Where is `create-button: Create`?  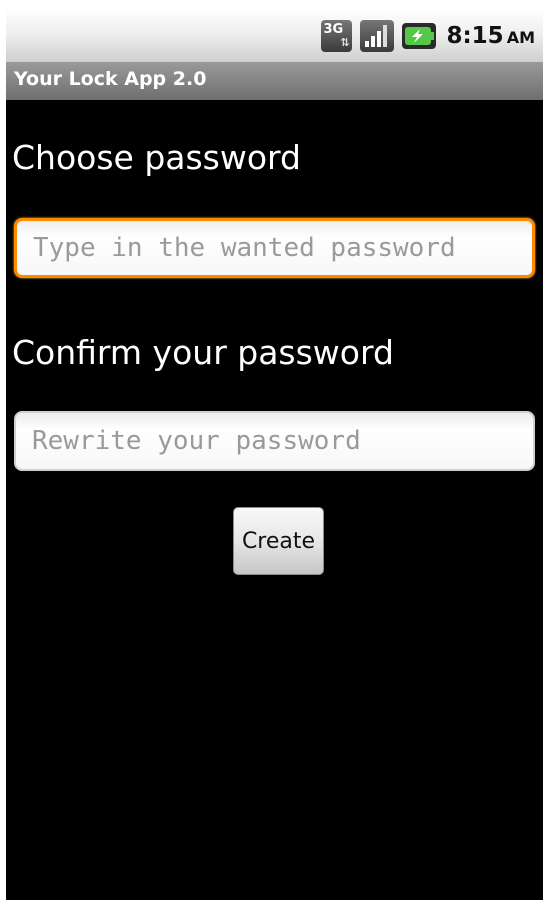
create-button: Create is located at coordinates (278, 541).